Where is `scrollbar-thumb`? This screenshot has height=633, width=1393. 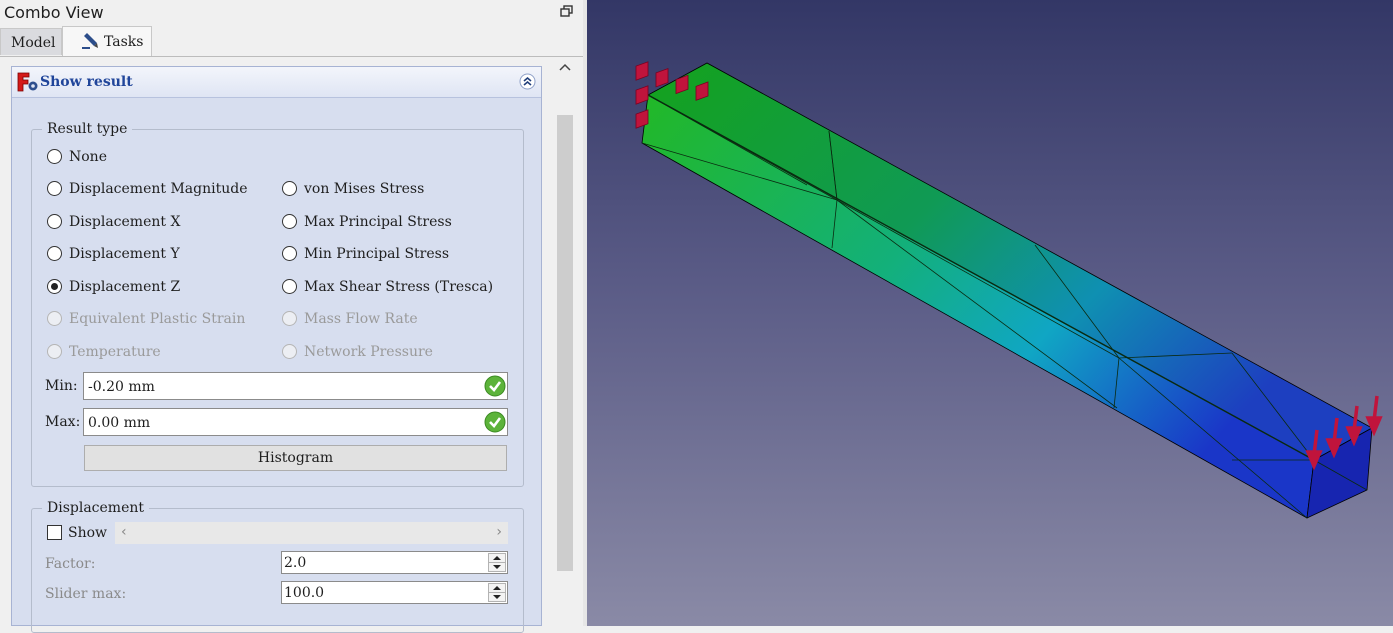
scrollbar-thumb is located at coordinates (565, 343).